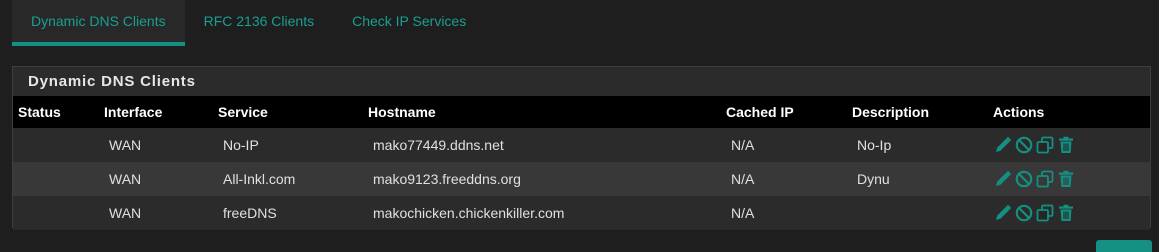 This screenshot has height=252, width=1159. Describe the element at coordinates (259, 21) in the screenshot. I see `tab-rfc2136-clients: RFC 2136 Clients` at that location.